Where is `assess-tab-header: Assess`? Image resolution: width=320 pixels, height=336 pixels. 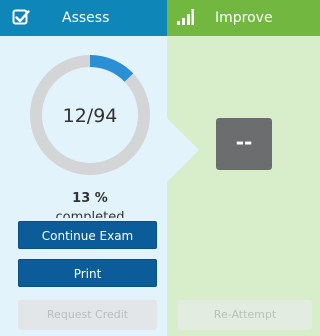
assess-tab-header: Assess is located at coordinates (83, 18).